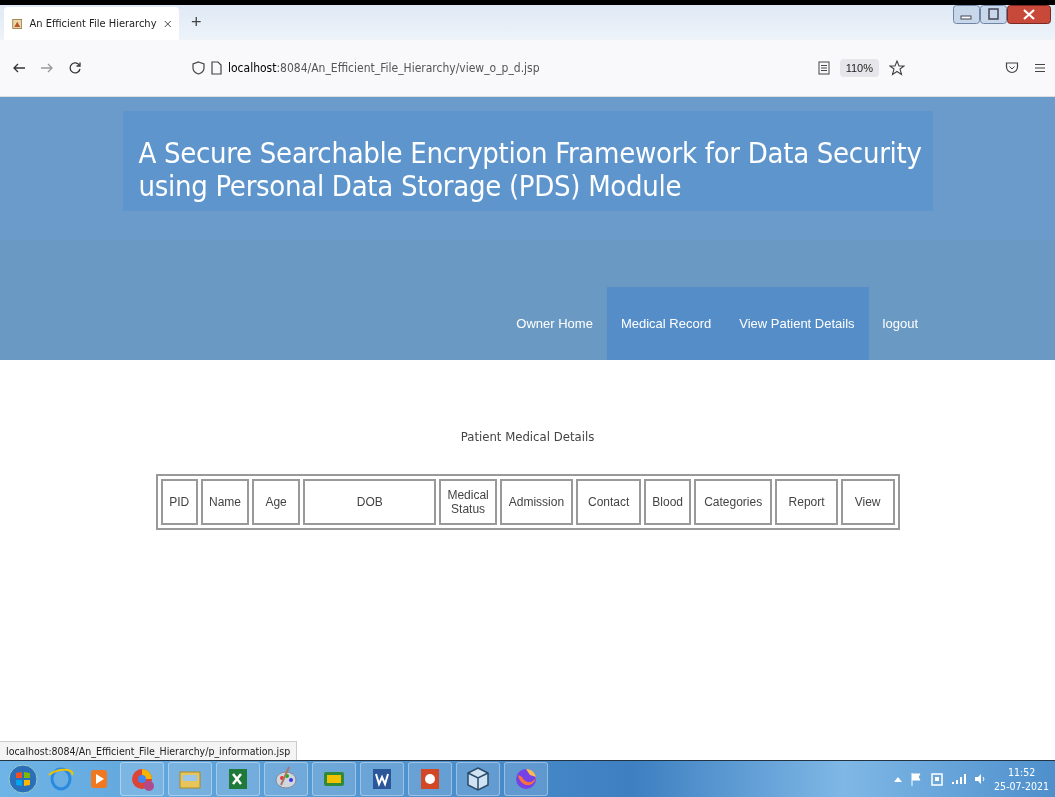 This screenshot has height=797, width=1055. I want to click on star-icon, so click(897, 68).